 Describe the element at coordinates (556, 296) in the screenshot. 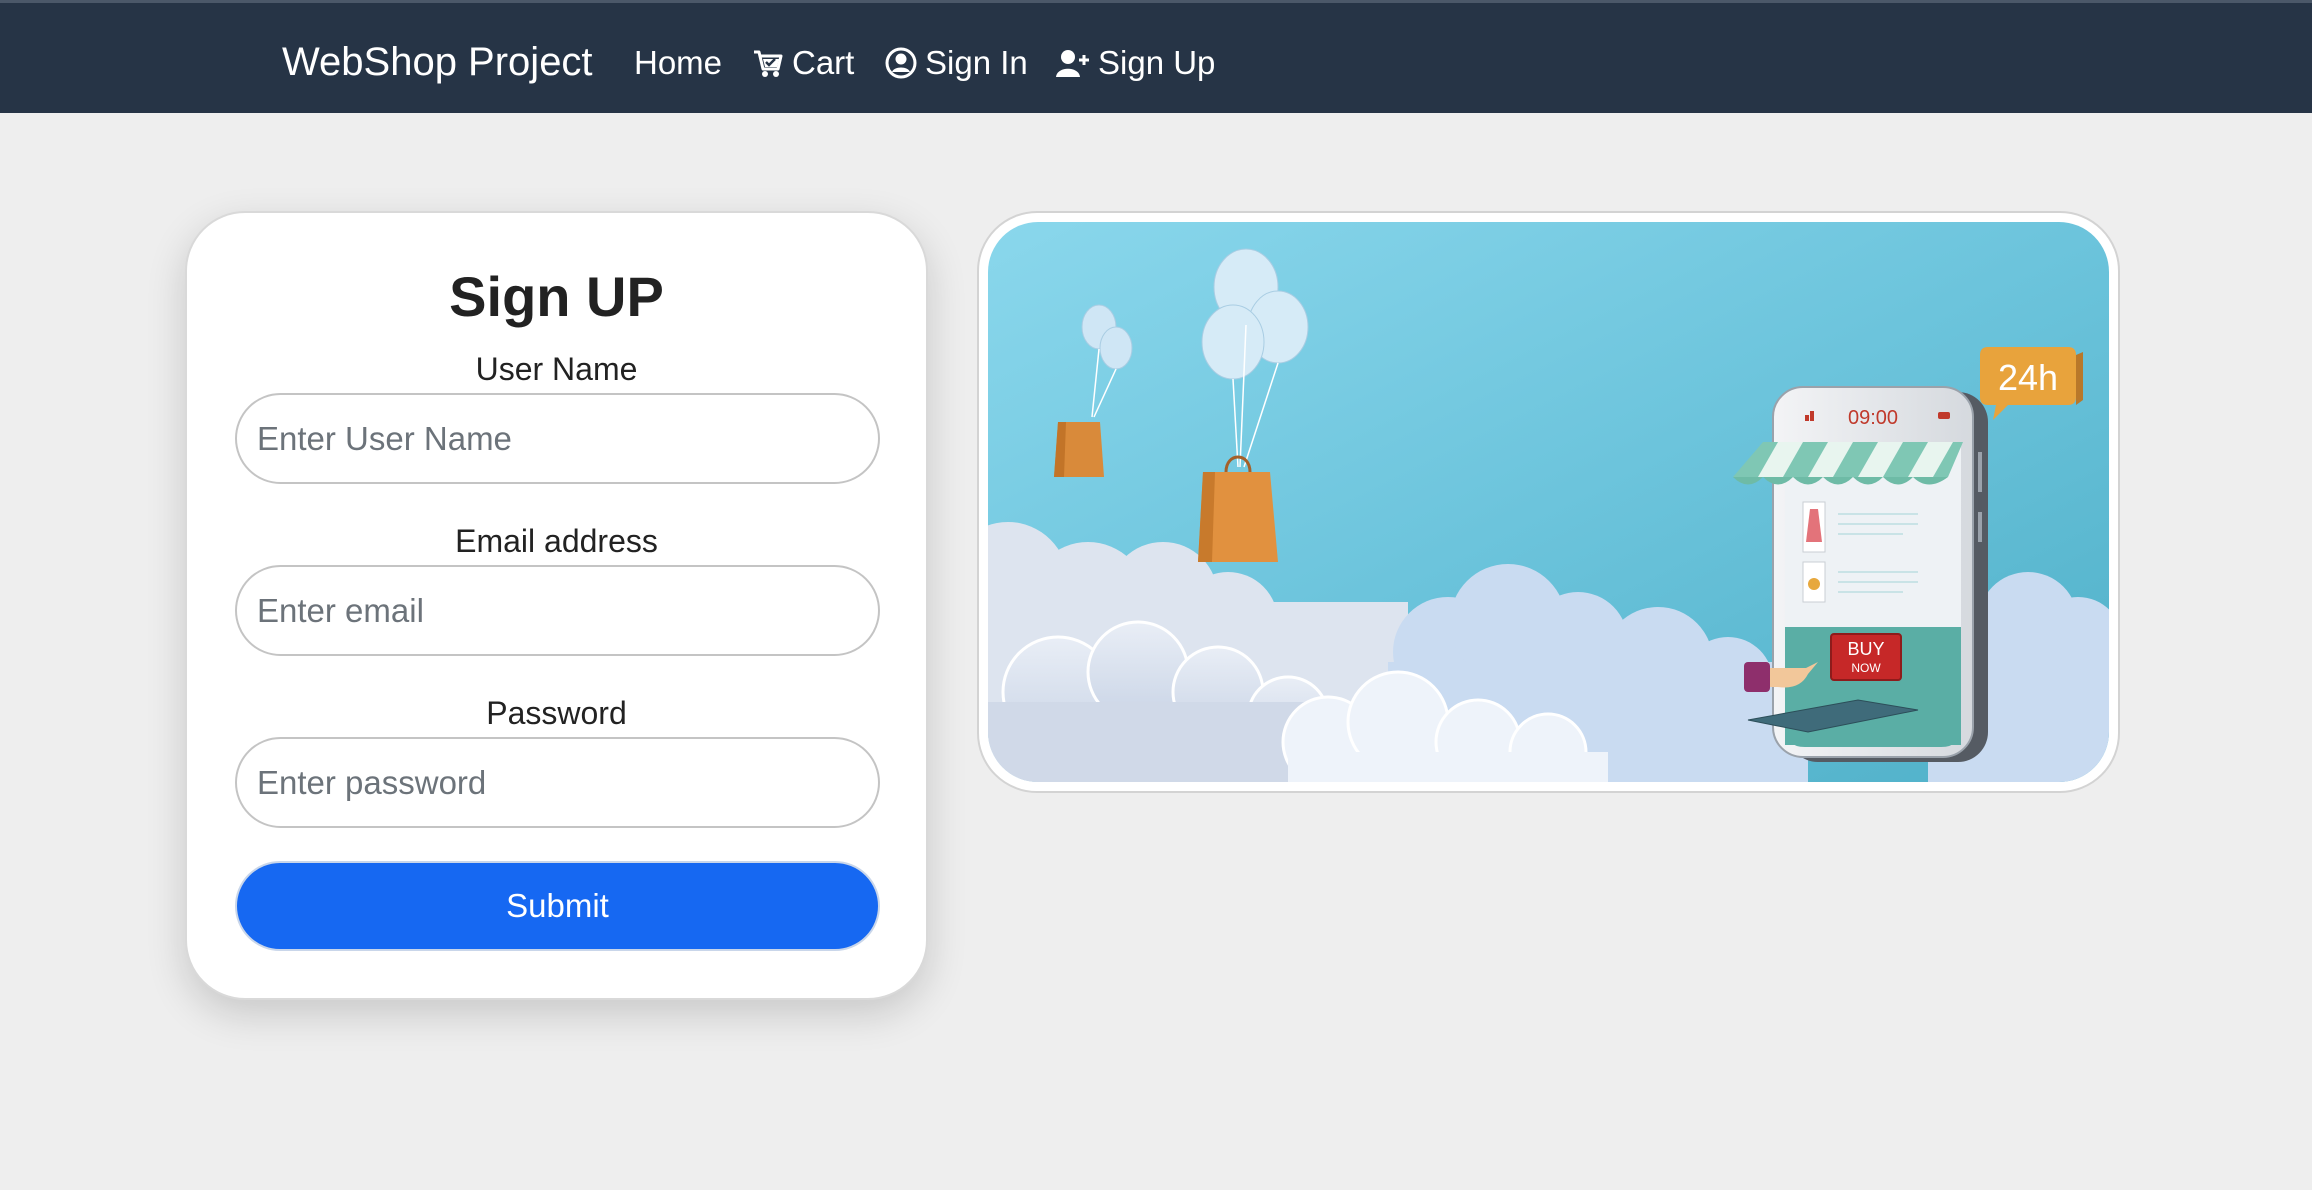

I see `form-title: Sign UP` at that location.